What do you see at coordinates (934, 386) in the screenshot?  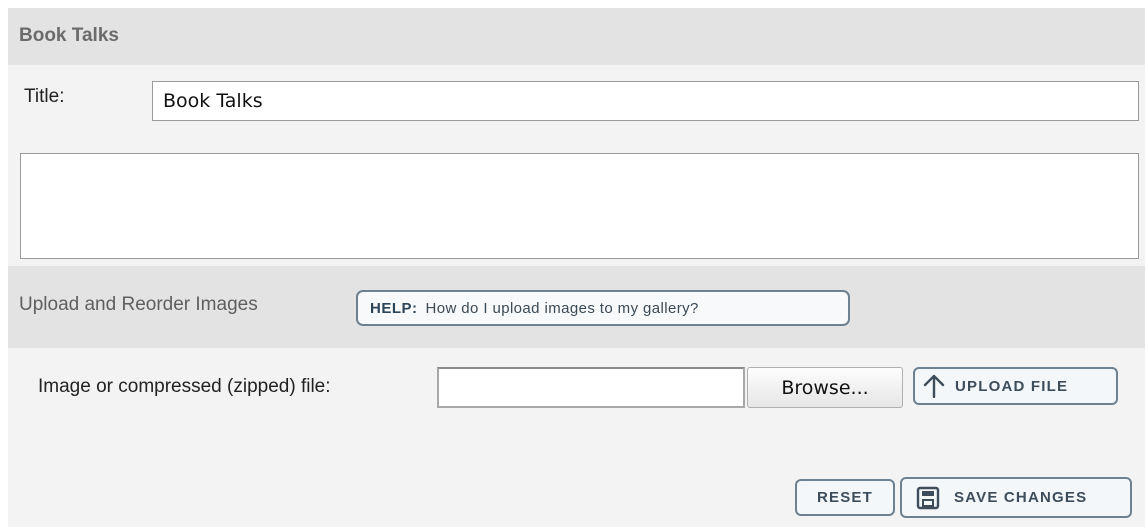 I see `arrow-up-icon` at bounding box center [934, 386].